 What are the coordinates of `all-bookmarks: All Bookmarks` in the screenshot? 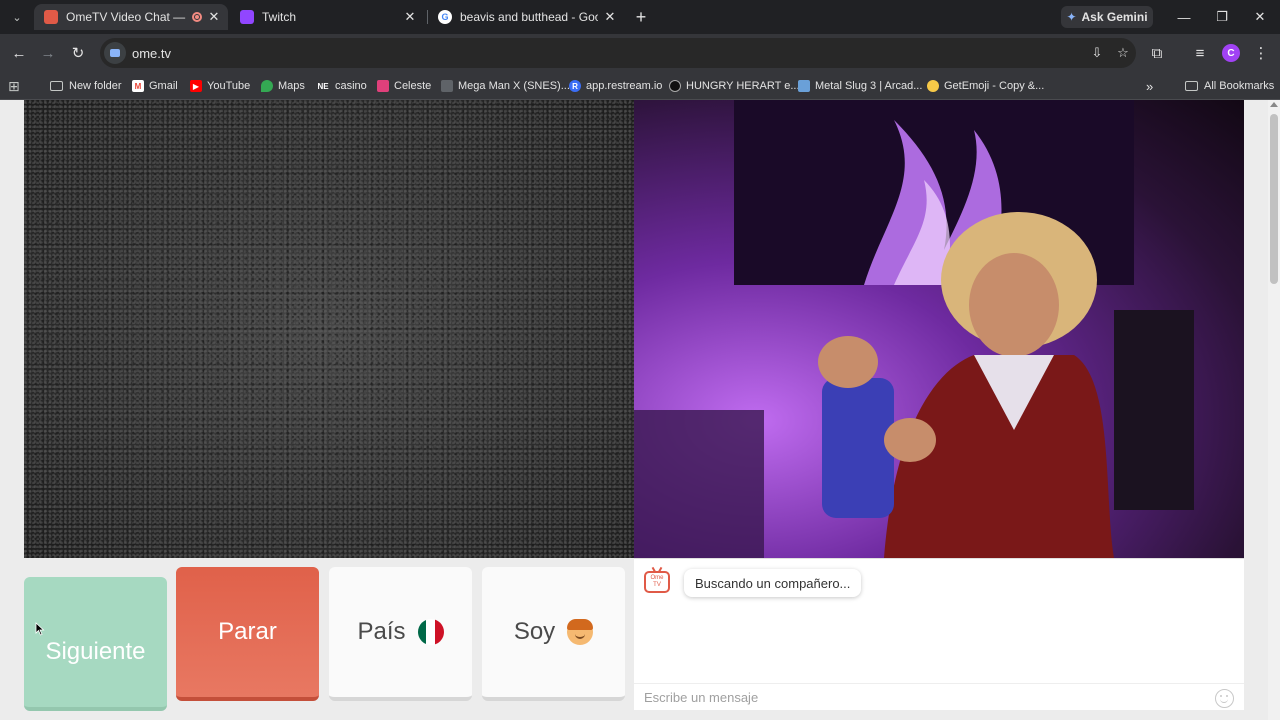 It's located at (1229, 86).